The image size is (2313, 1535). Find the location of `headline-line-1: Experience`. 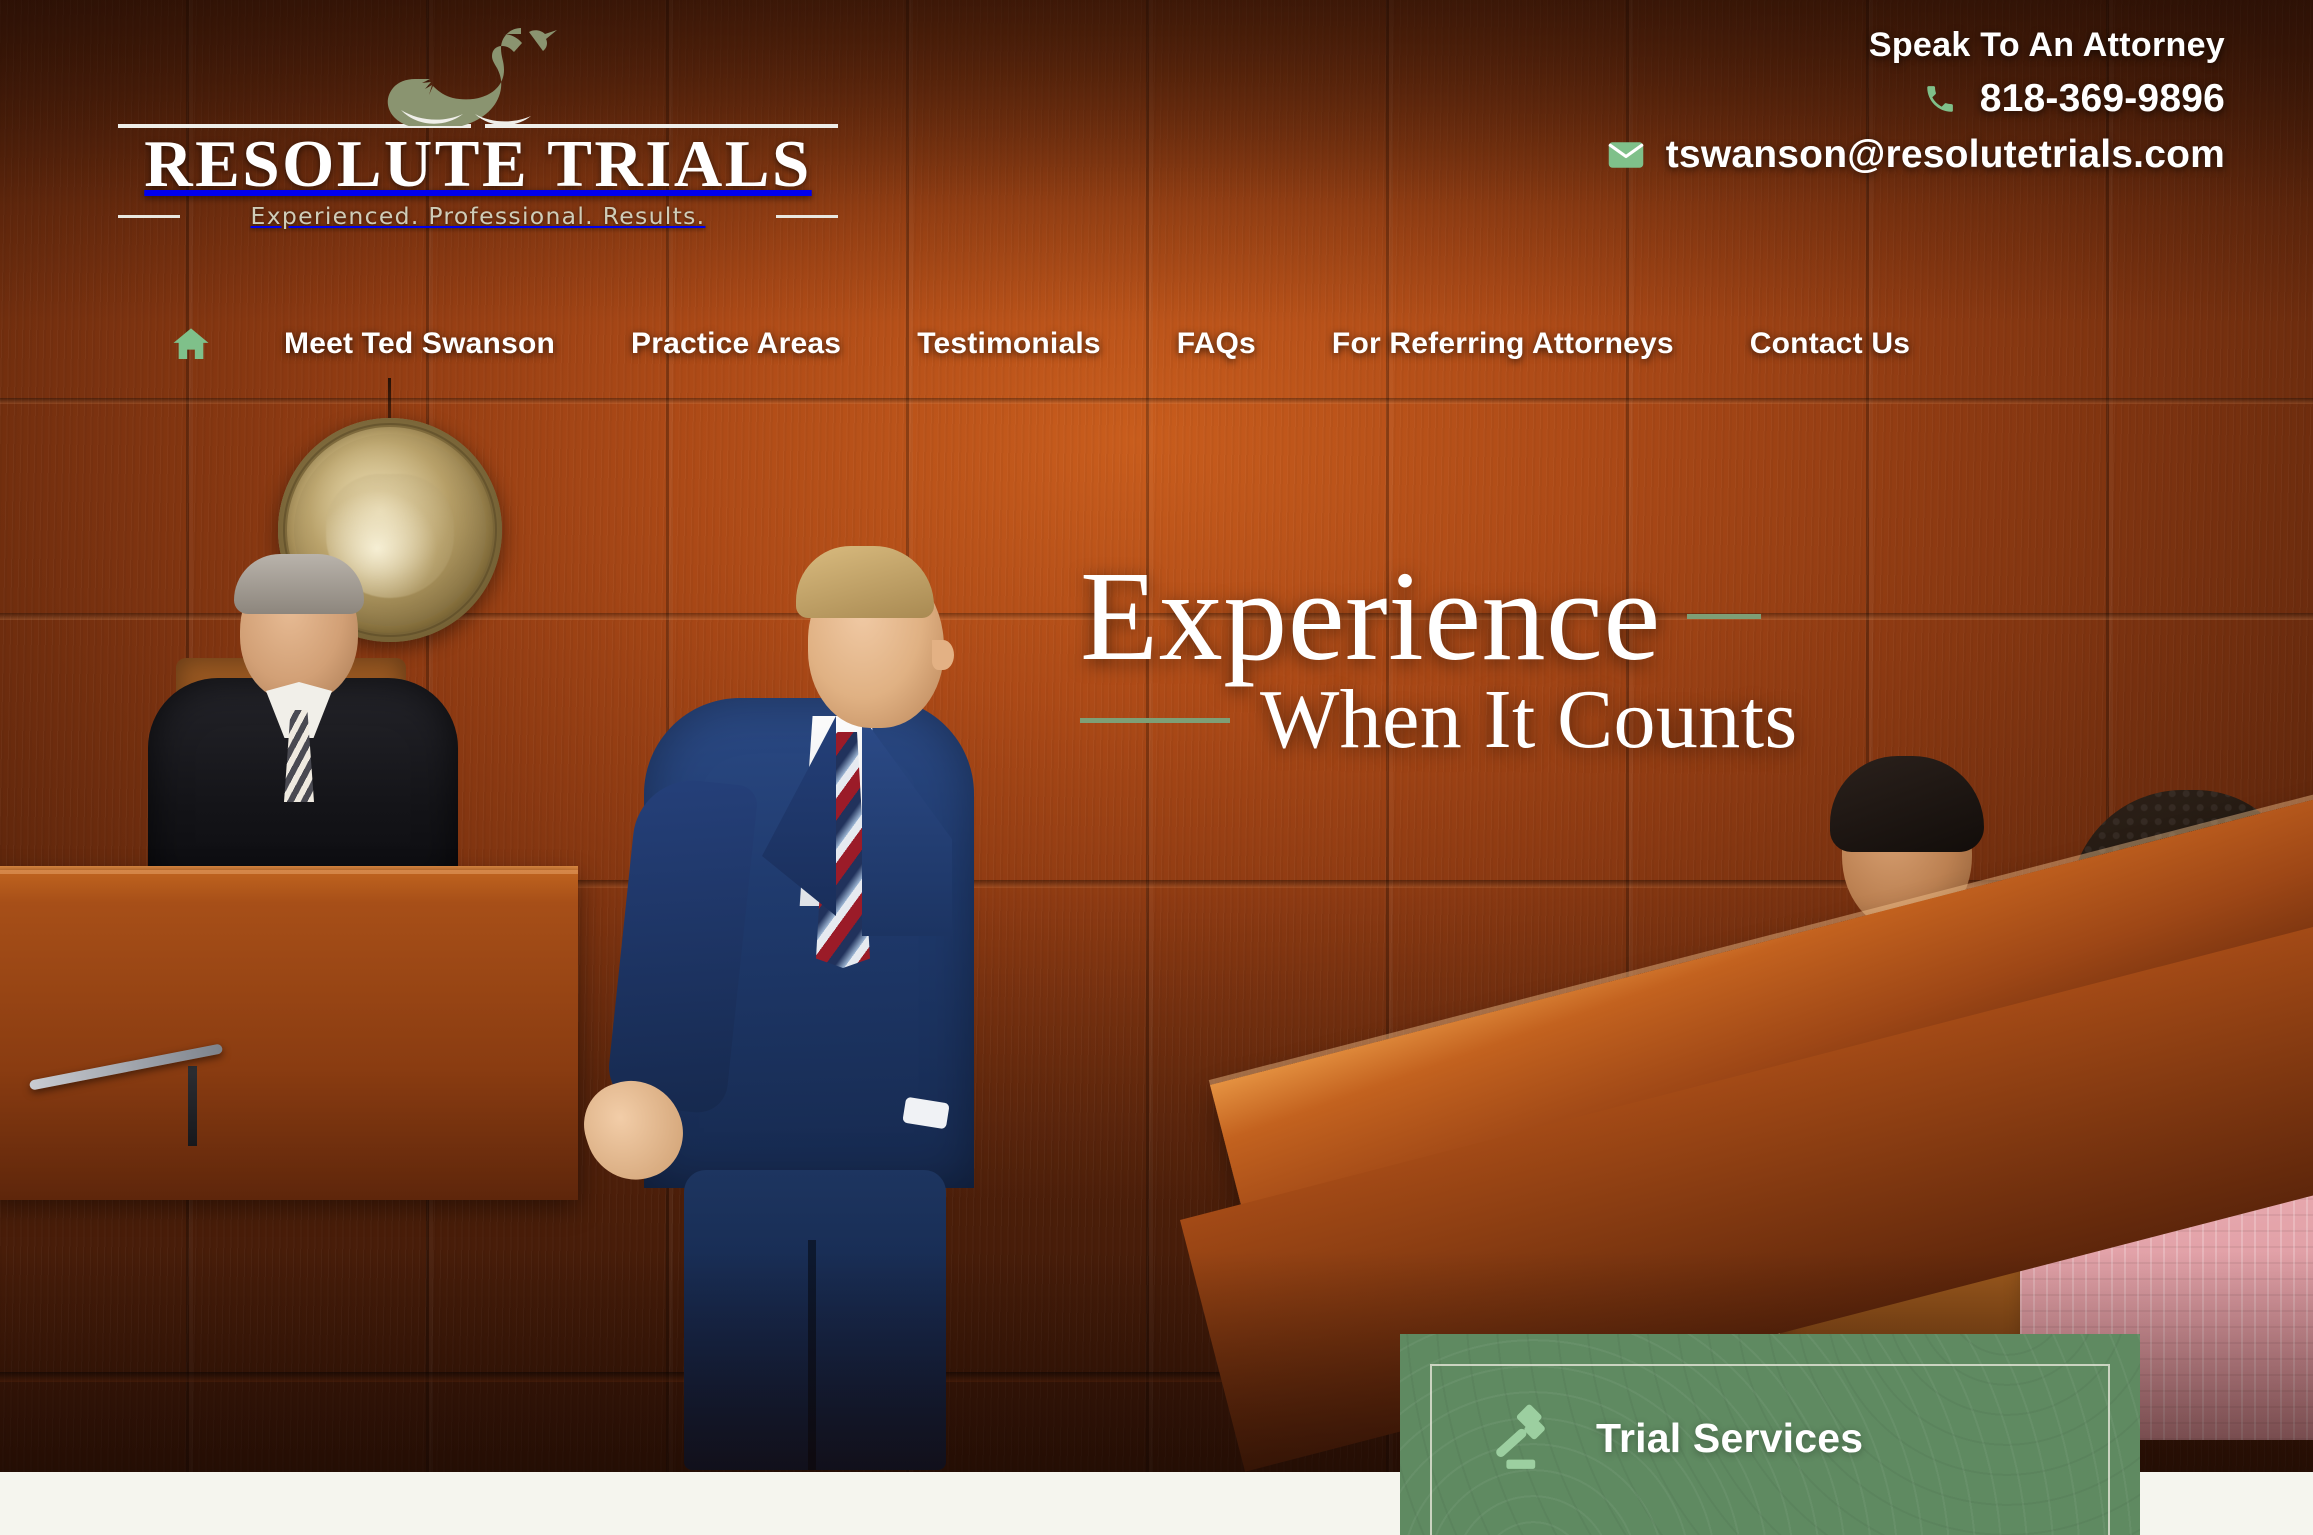

headline-line-1: Experience is located at coordinates (1500, 616).